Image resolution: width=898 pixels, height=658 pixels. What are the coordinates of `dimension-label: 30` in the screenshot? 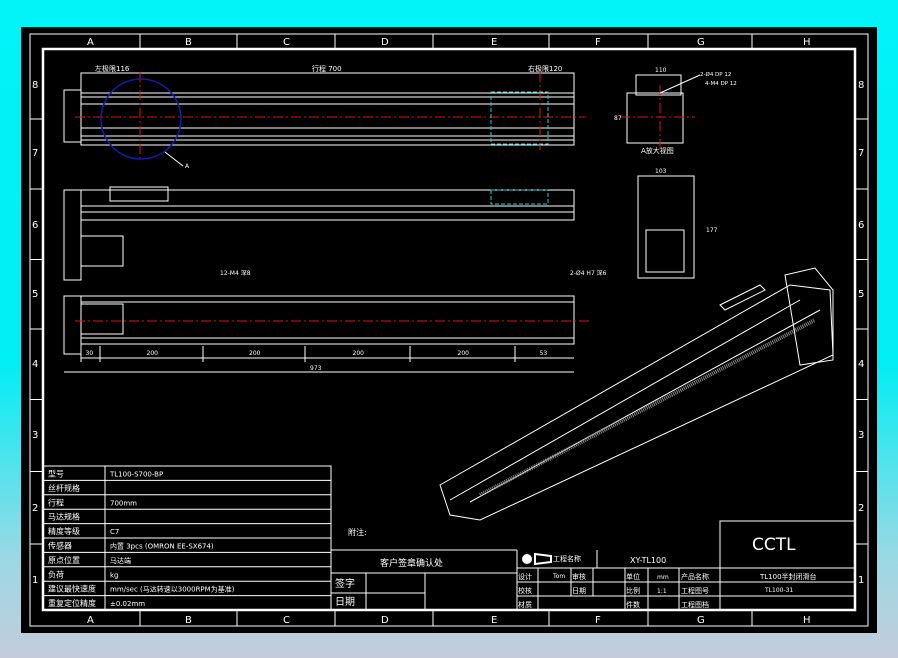 It's located at (90, 353).